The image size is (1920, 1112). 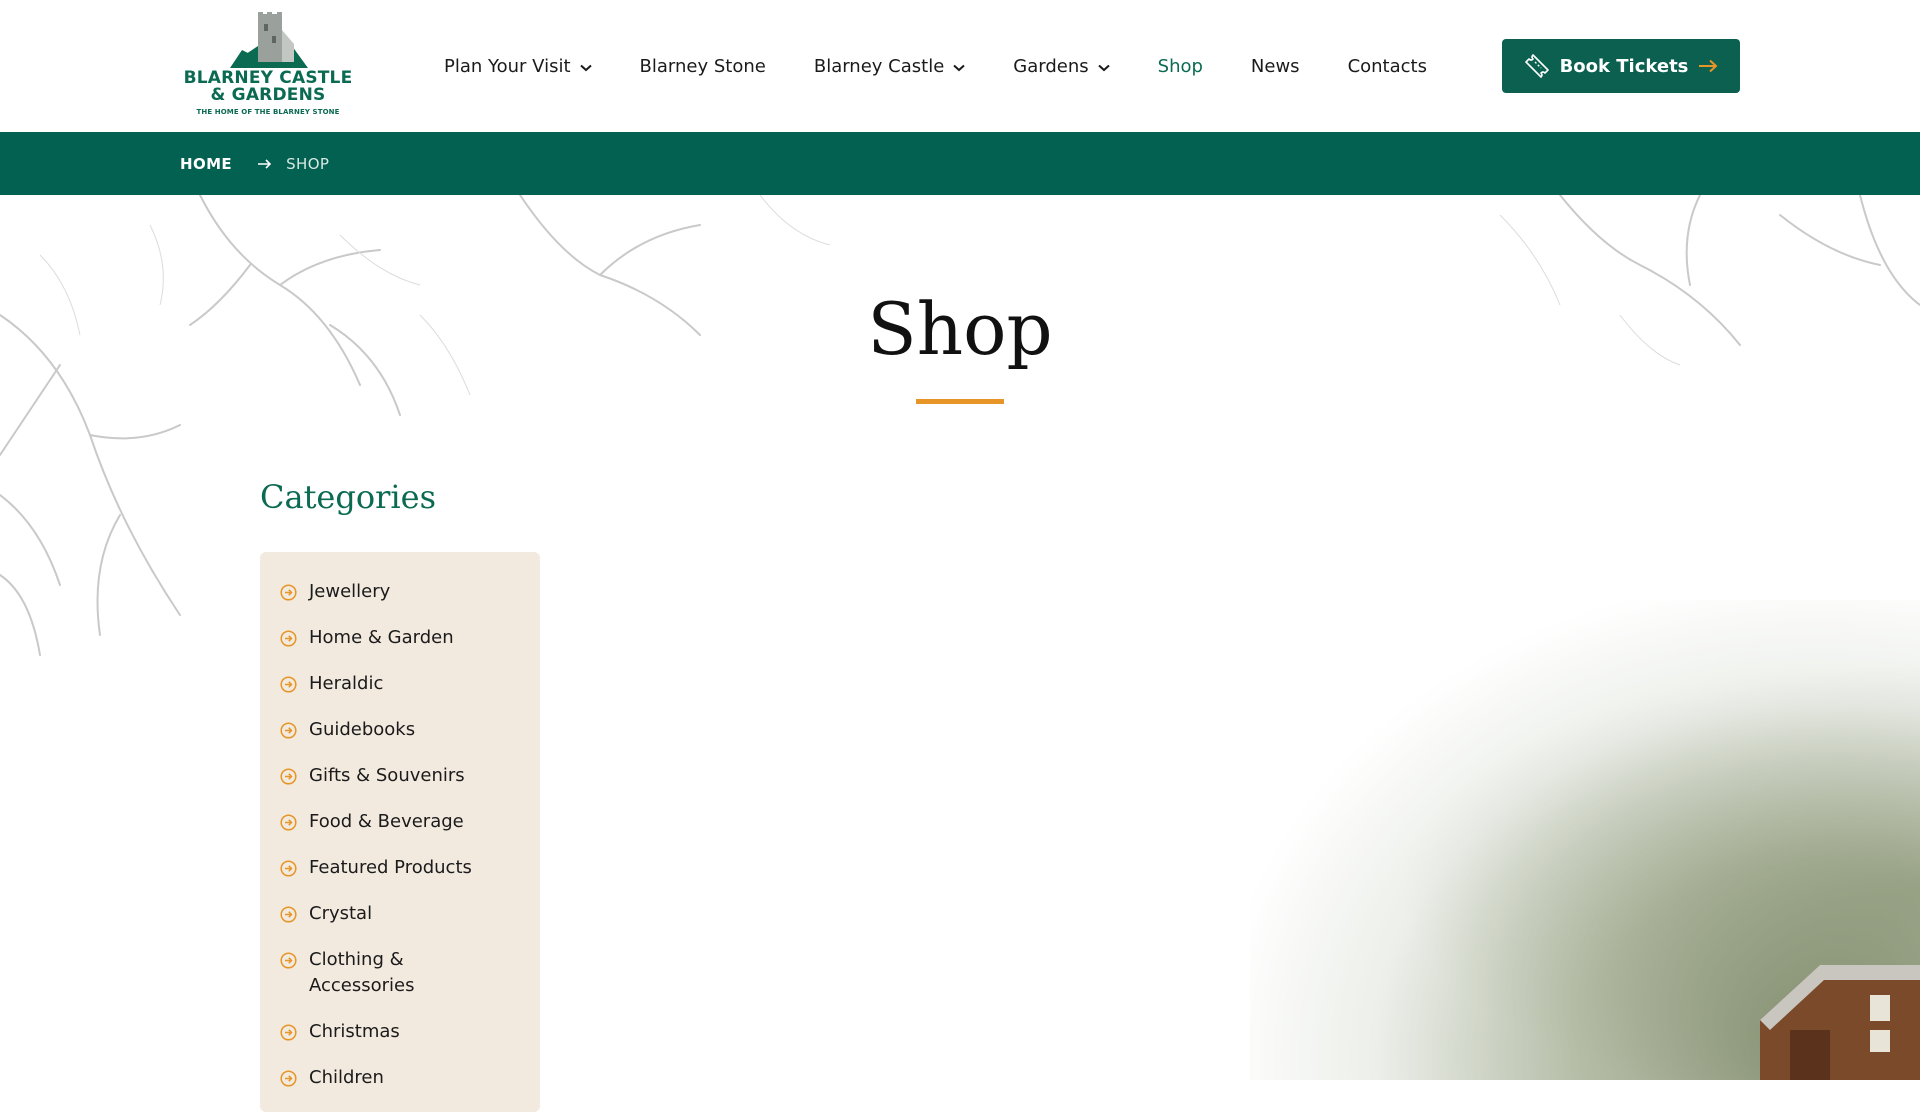 I want to click on nav-label: News, so click(x=1275, y=66).